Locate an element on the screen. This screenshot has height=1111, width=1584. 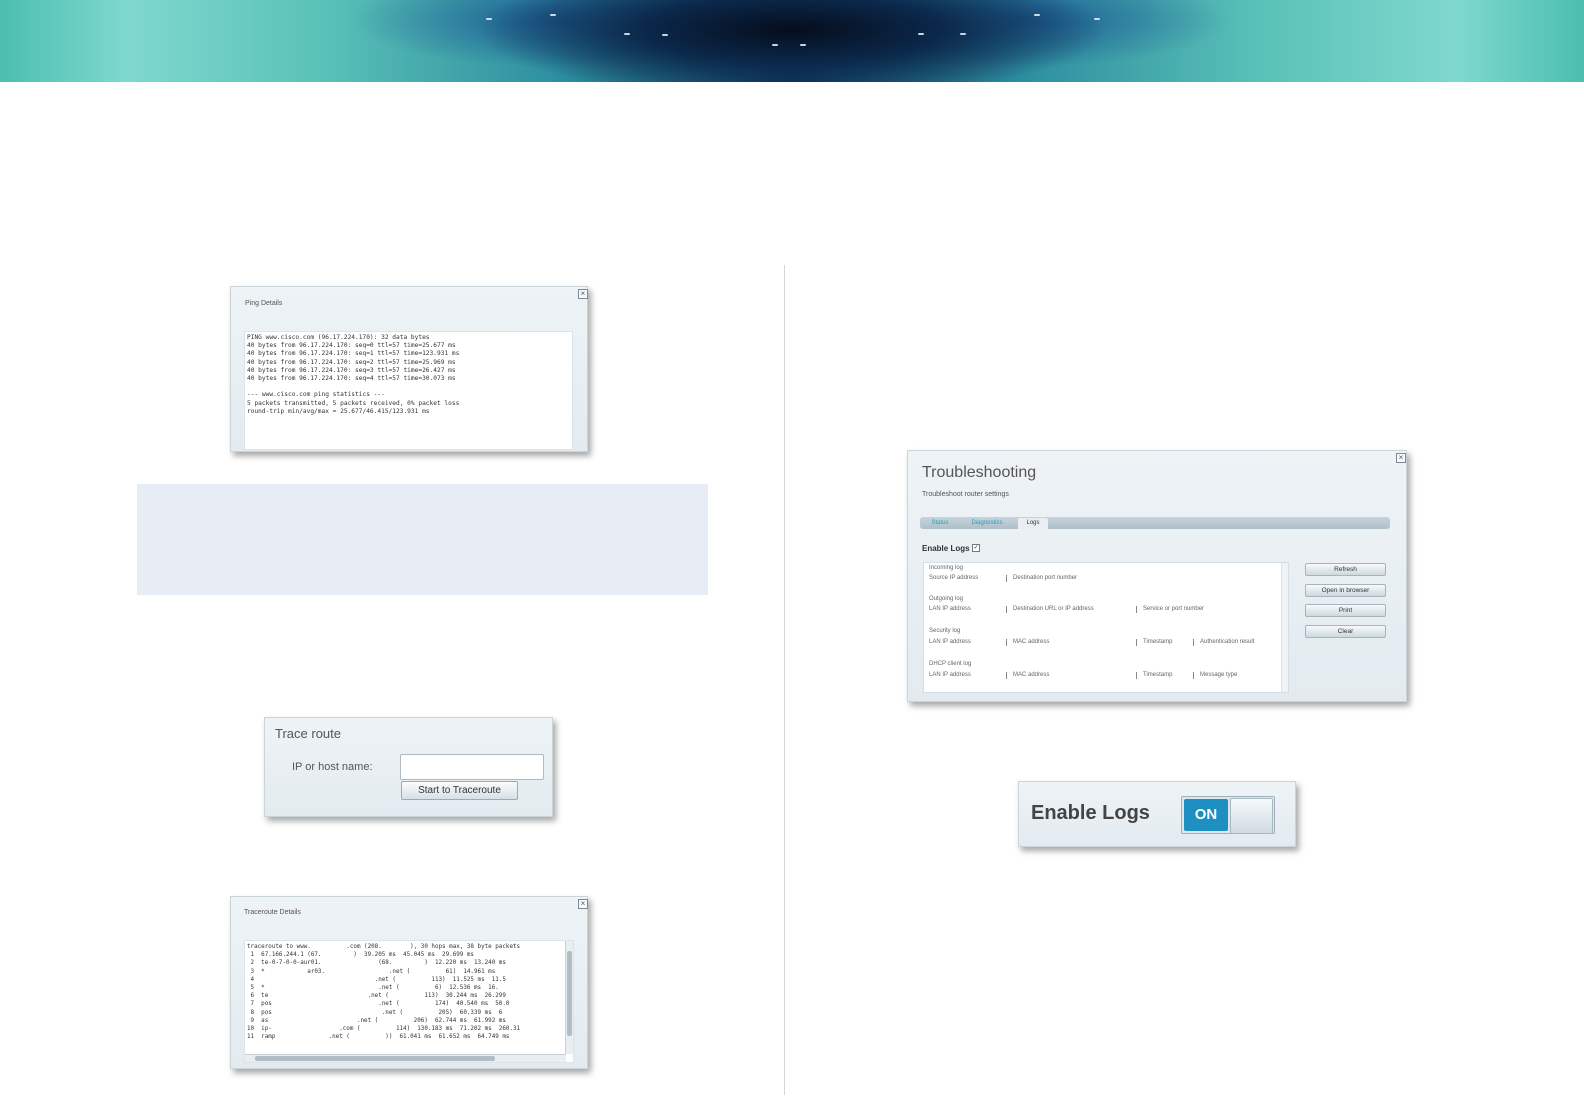
horizontal-scrollbar is located at coordinates (405, 1058).